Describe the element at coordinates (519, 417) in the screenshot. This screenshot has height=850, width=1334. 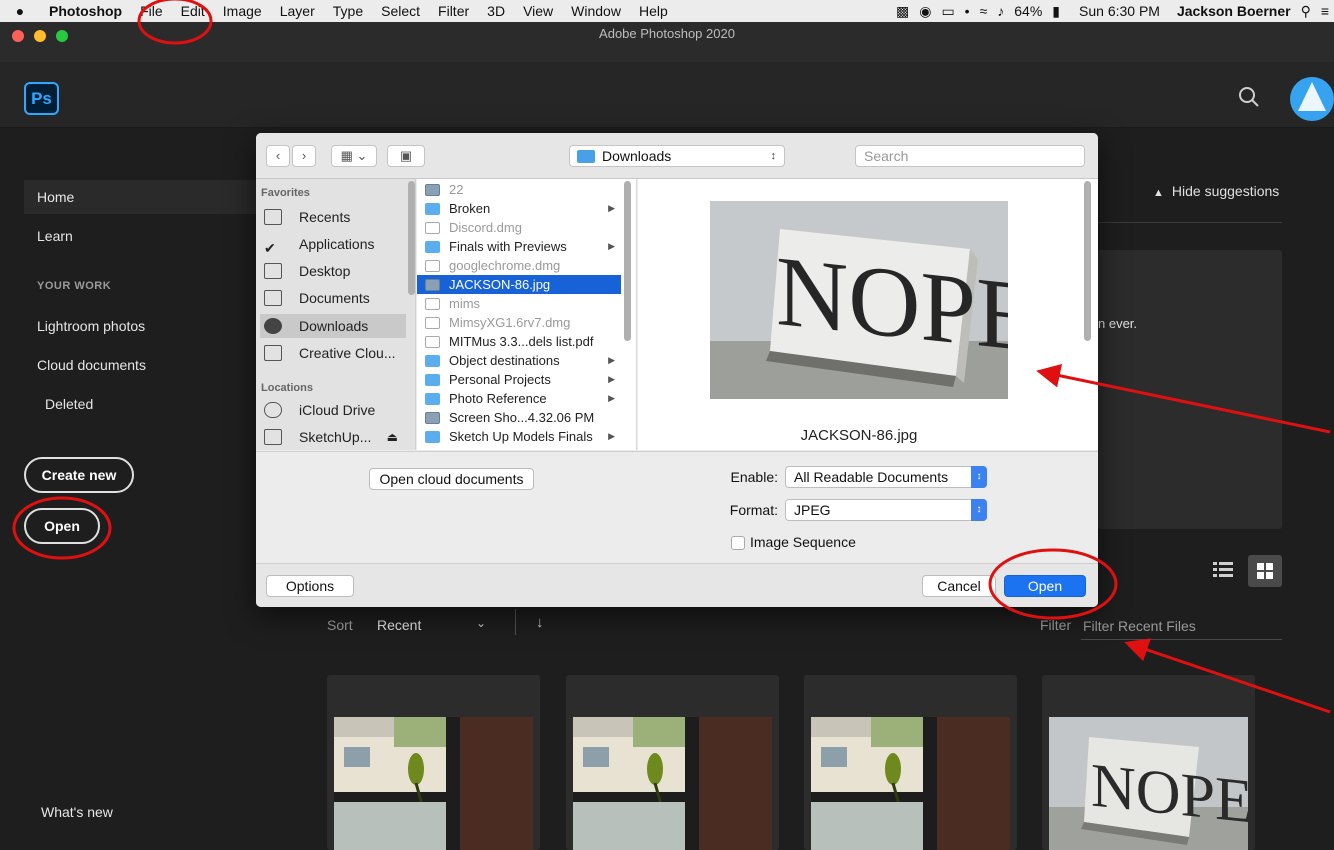
I see `file-list-item: Screen Sho...4.32.06 PM` at that location.